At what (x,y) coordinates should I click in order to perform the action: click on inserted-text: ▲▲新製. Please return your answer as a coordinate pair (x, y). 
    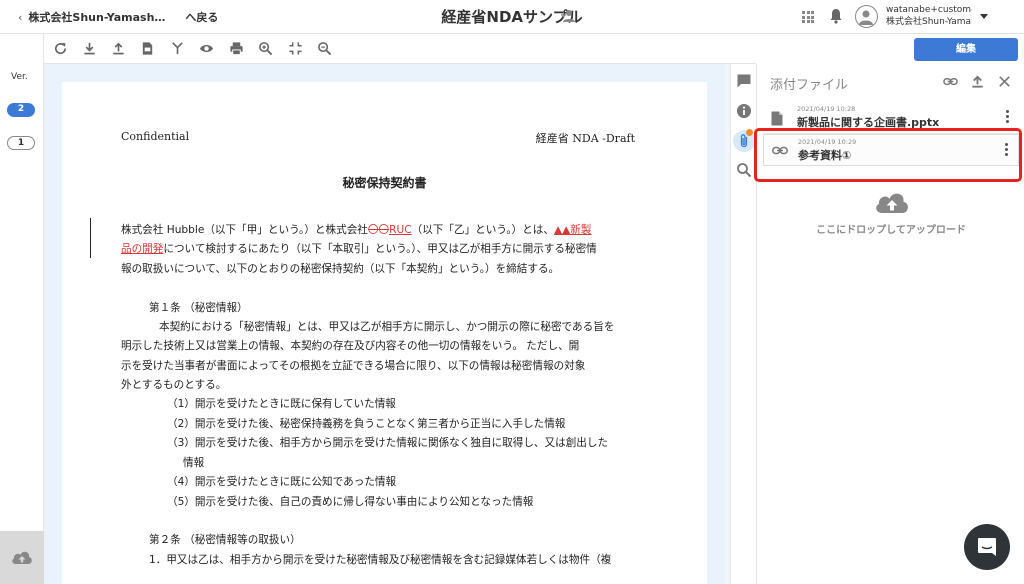
    Looking at the image, I should click on (573, 230).